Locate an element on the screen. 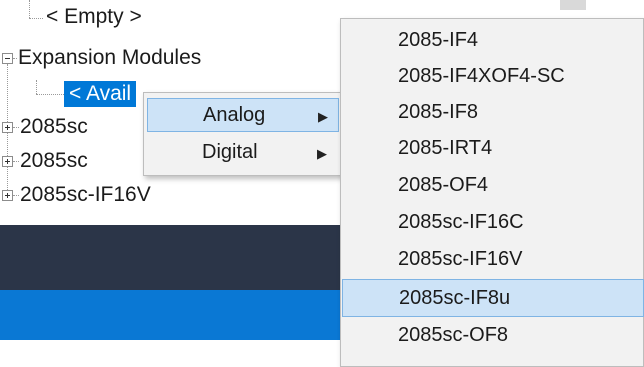 The image size is (644, 367). context-menu: Analog ▶ Digital ▶ is located at coordinates (243, 134).